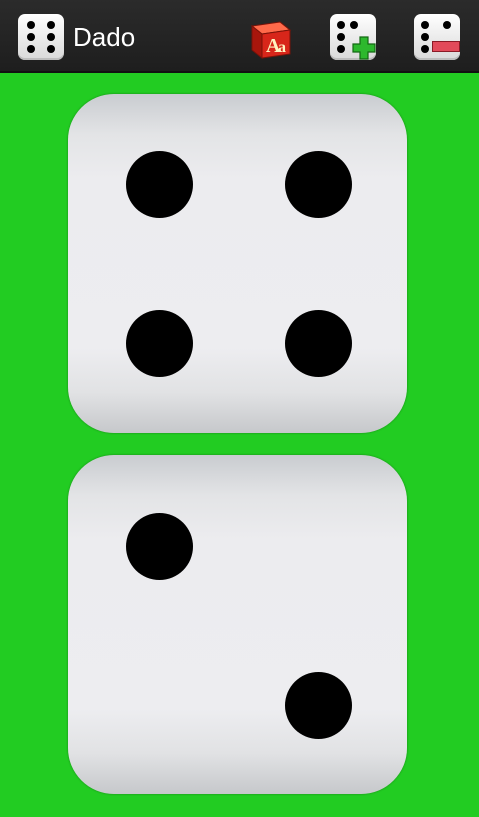 The width and height of the screenshot is (479, 817). What do you see at coordinates (364, 48) in the screenshot?
I see `plus-icon` at bounding box center [364, 48].